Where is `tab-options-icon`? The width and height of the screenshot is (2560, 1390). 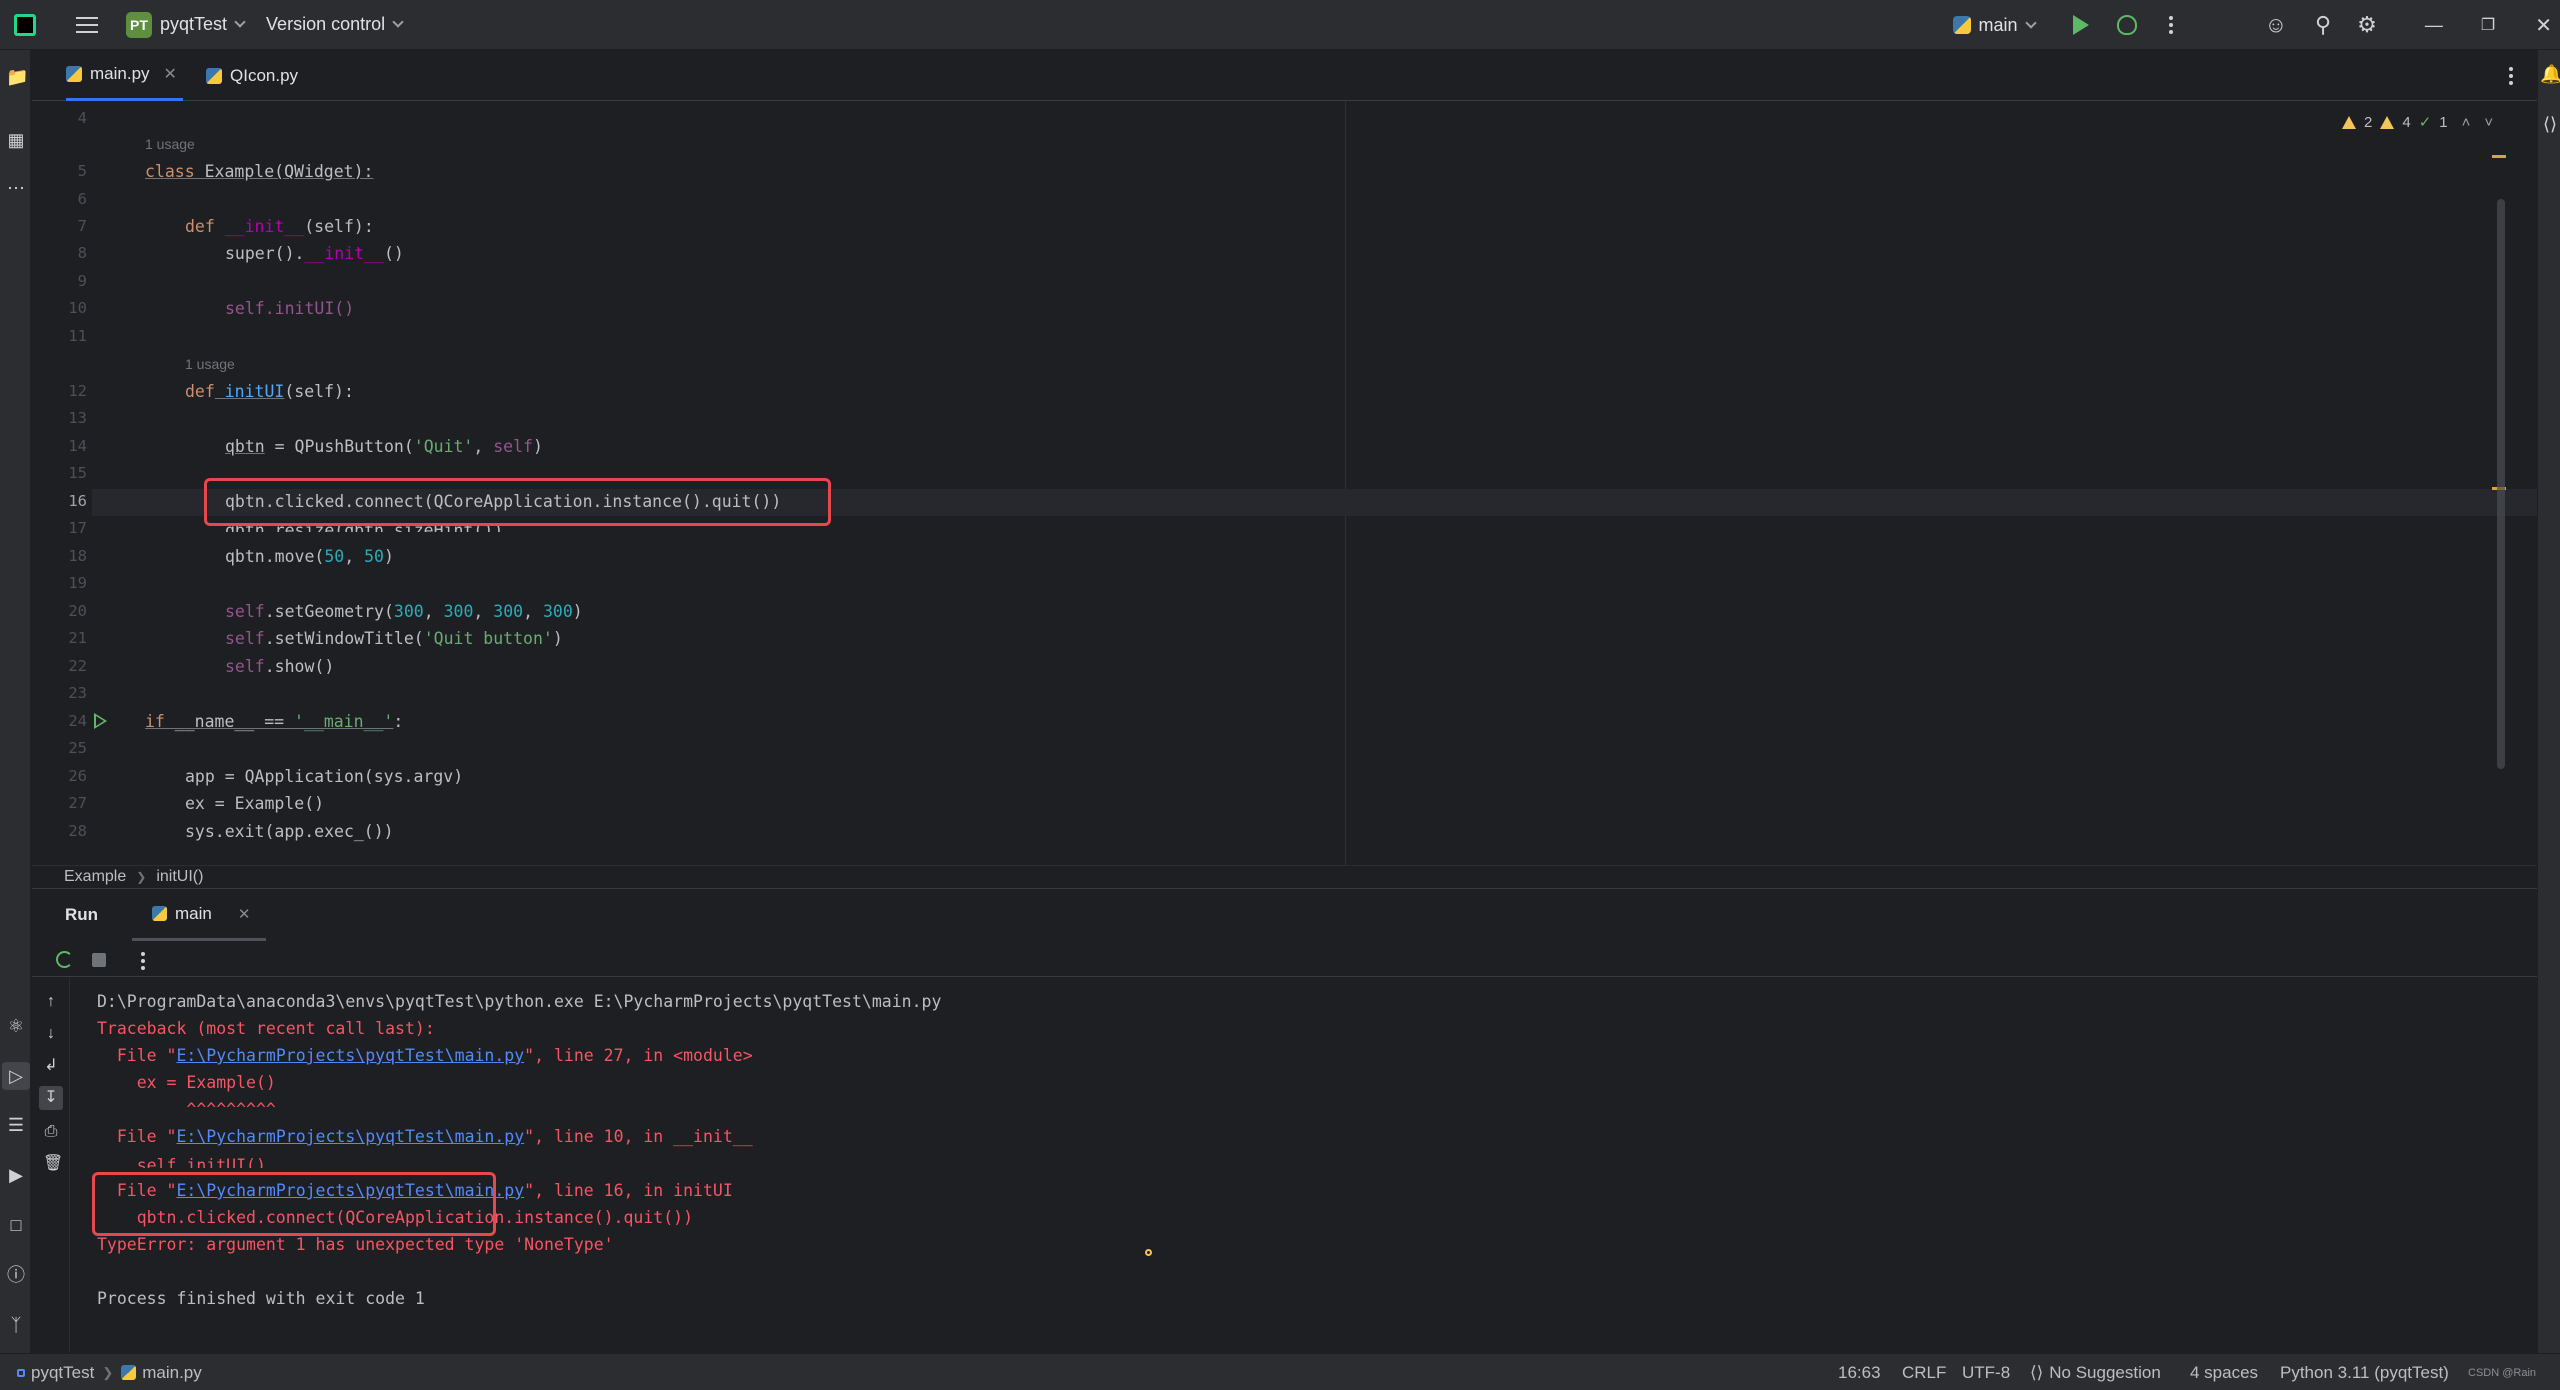
tab-options-icon is located at coordinates (2511, 76).